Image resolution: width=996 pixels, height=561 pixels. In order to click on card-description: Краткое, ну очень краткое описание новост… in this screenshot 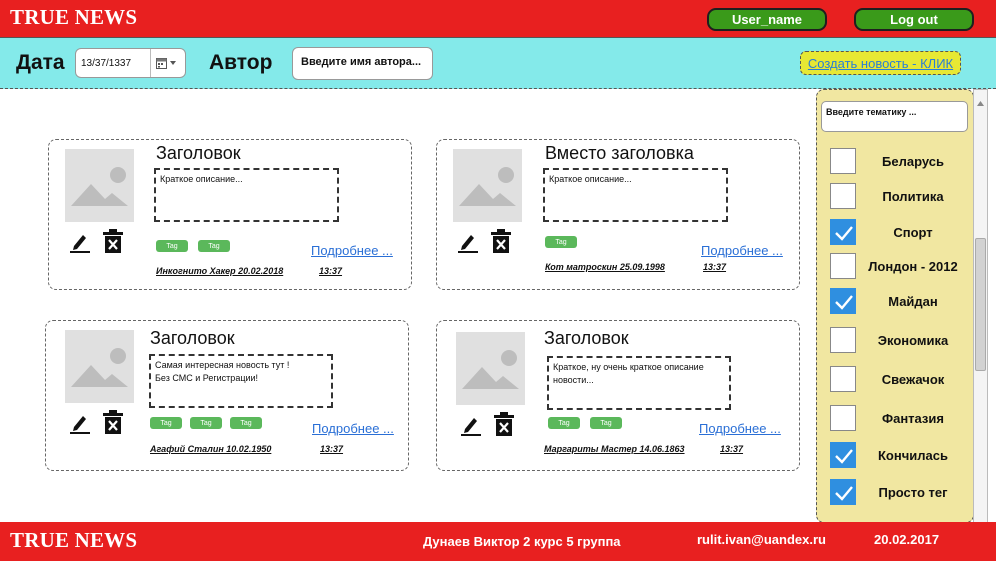, I will do `click(639, 383)`.